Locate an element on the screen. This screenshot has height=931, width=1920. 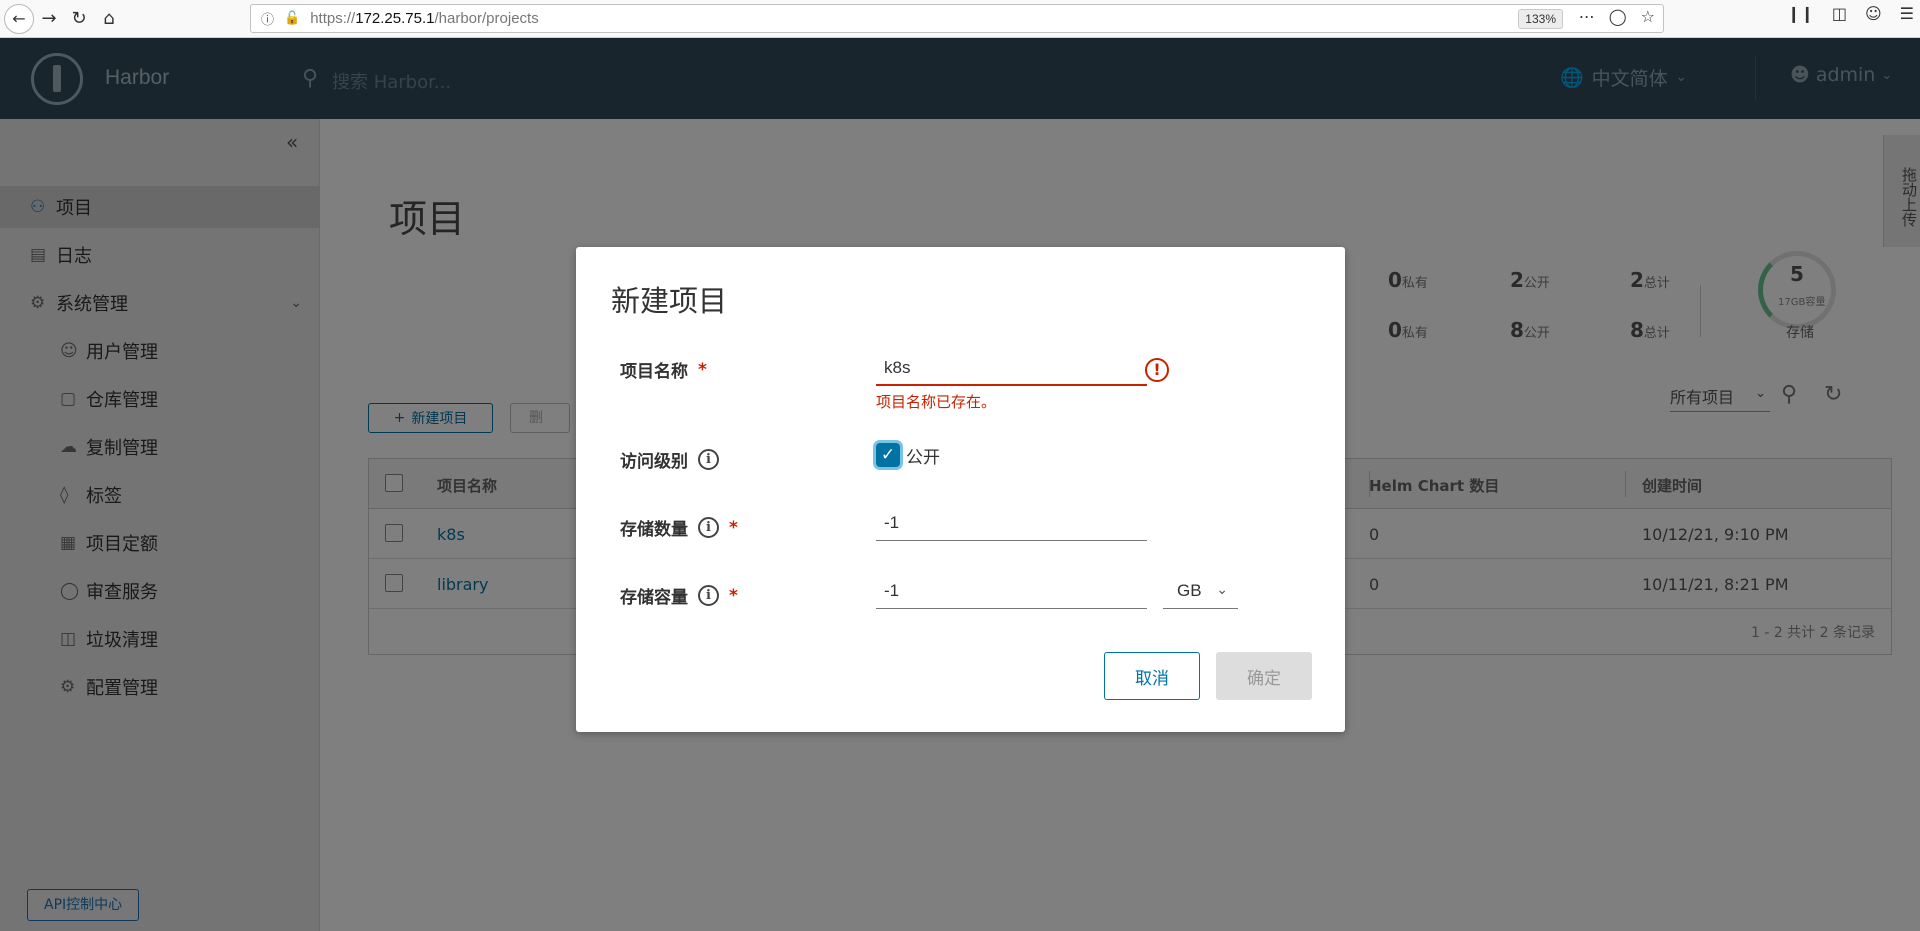
more-icon: ⋯ is located at coordinates (1587, 16).